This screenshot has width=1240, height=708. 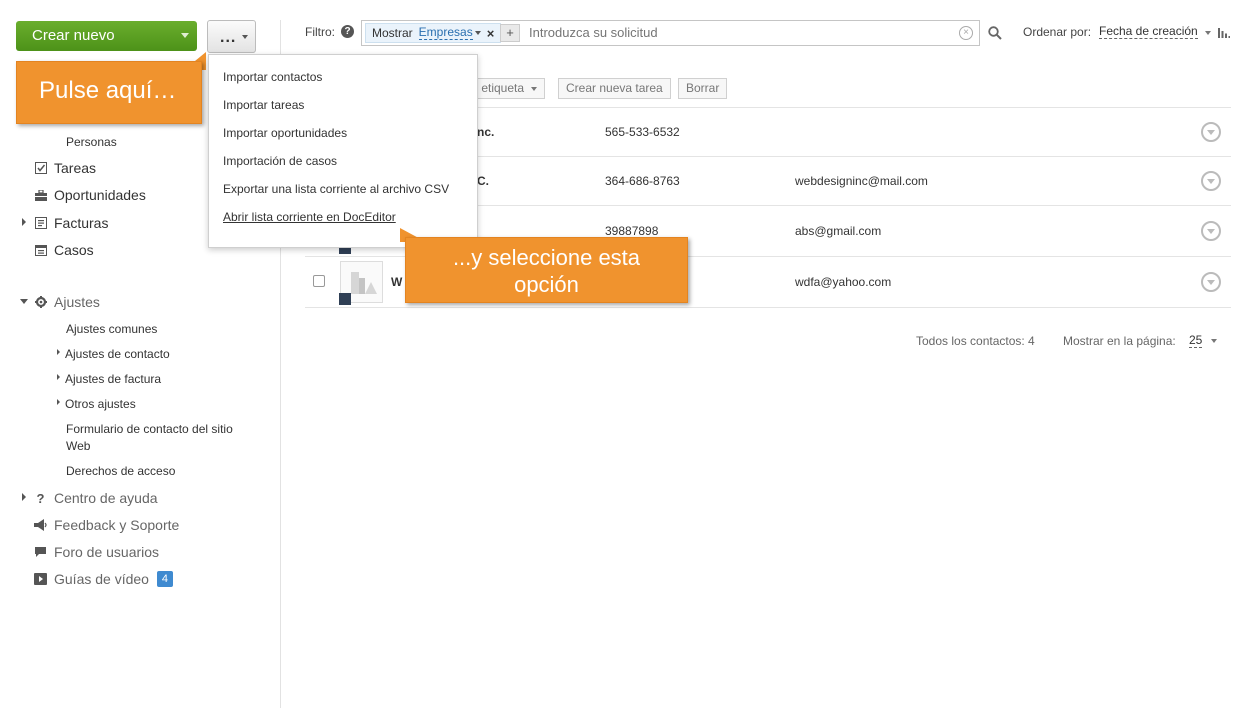 What do you see at coordinates (703, 88) in the screenshot?
I see `delete-button: Borrar` at bounding box center [703, 88].